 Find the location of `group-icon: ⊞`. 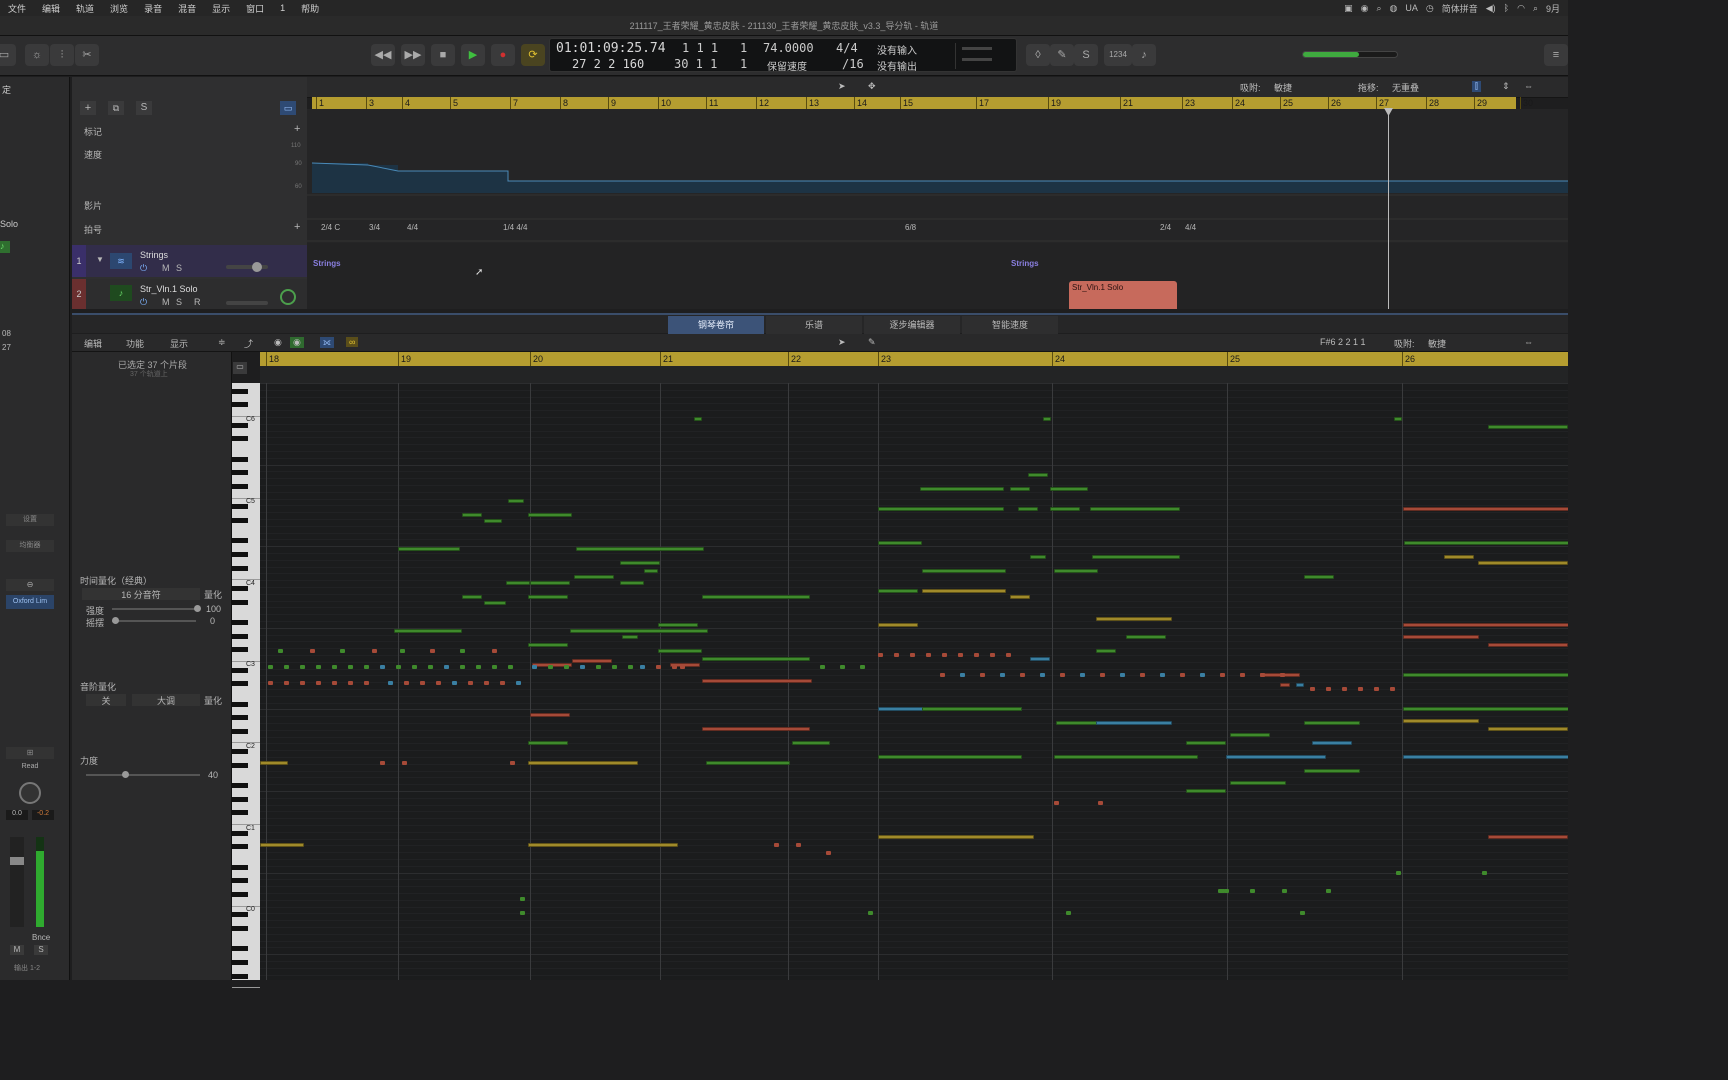

group-icon: ⊞ is located at coordinates (30, 753).